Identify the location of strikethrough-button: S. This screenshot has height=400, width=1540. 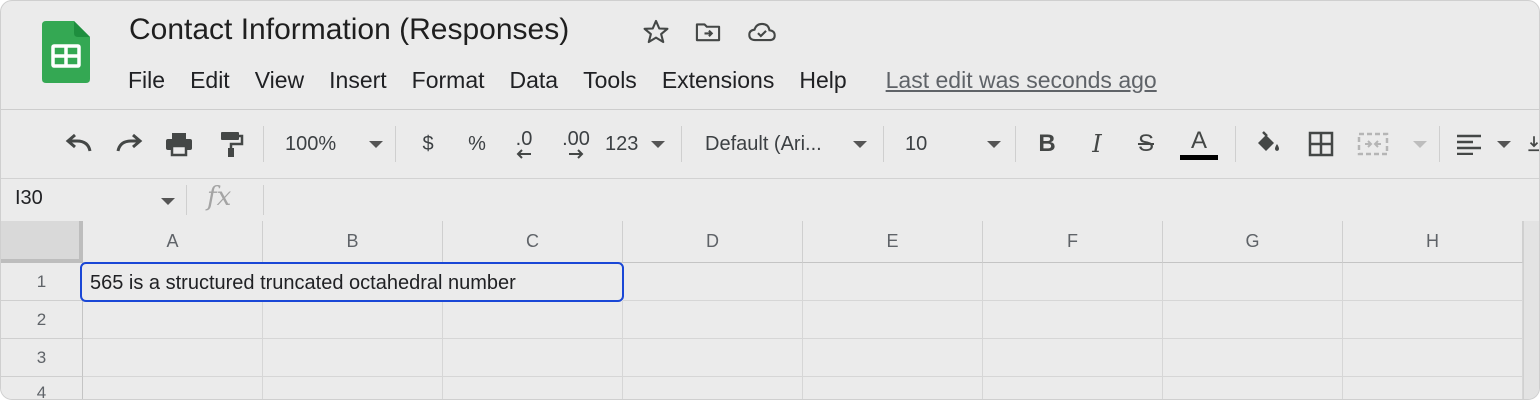
(1146, 144).